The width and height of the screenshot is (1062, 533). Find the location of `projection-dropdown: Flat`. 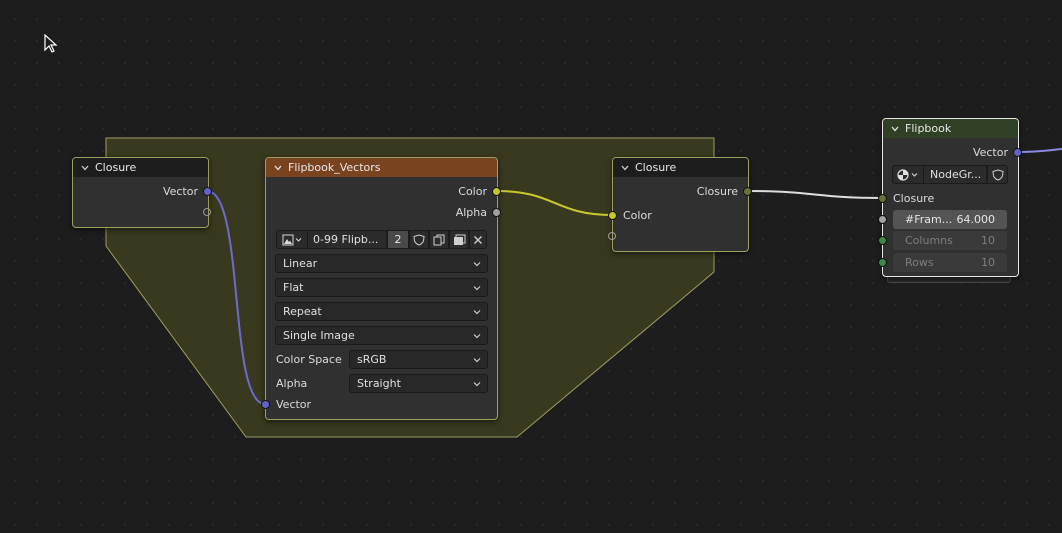

projection-dropdown: Flat is located at coordinates (381, 287).